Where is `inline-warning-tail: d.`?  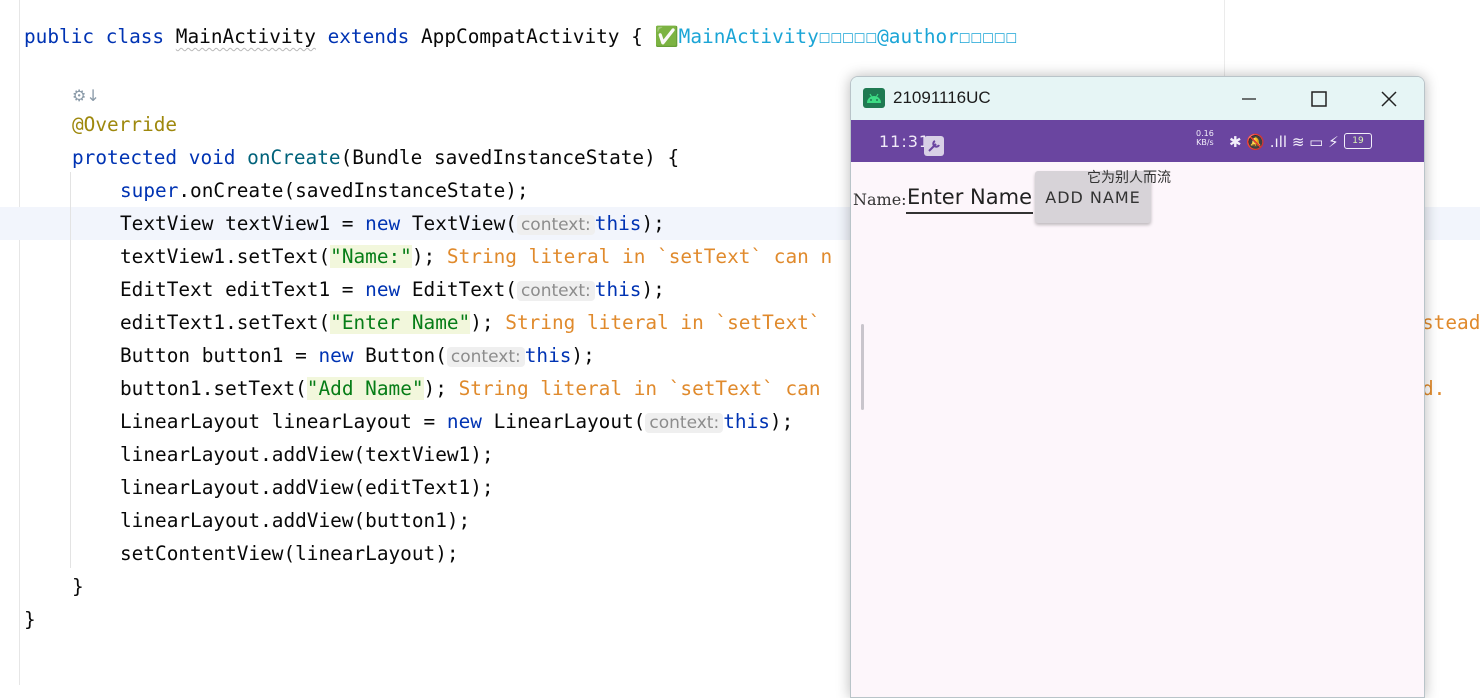 inline-warning-tail: d. is located at coordinates (1434, 388).